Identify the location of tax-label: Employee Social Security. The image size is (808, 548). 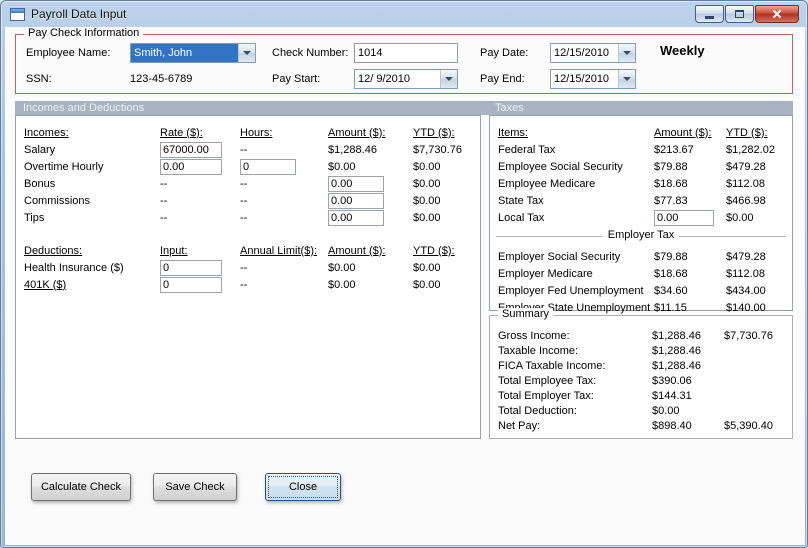
(560, 166).